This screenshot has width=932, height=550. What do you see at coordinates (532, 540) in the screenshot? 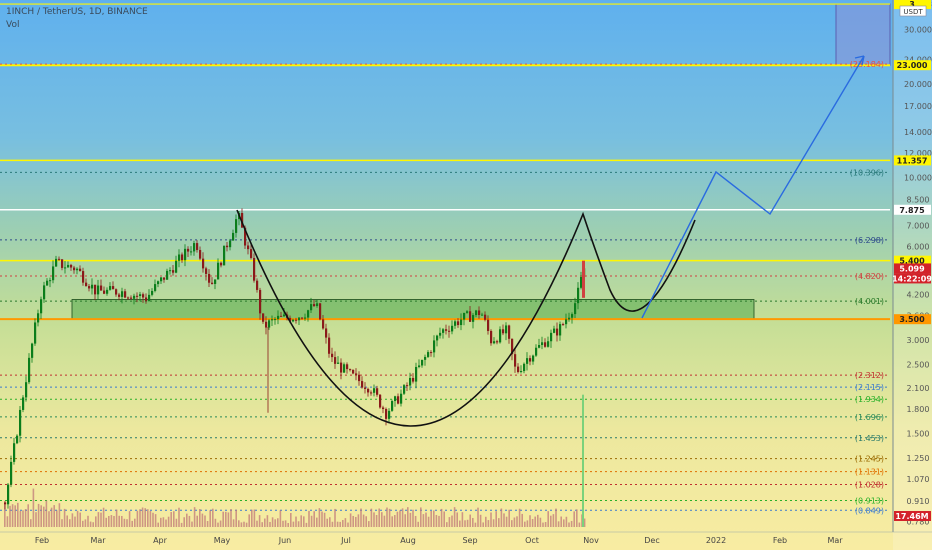
I see `time-tick-label: Oct` at bounding box center [532, 540].